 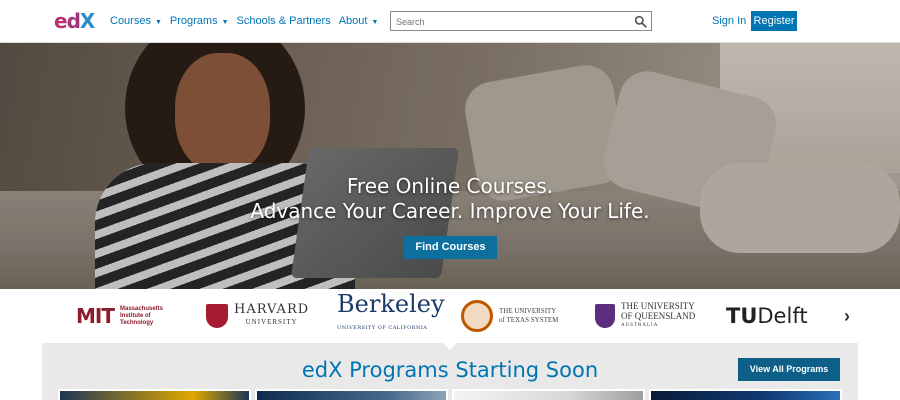 What do you see at coordinates (605, 316) in the screenshot?
I see `uq-crest-icon` at bounding box center [605, 316].